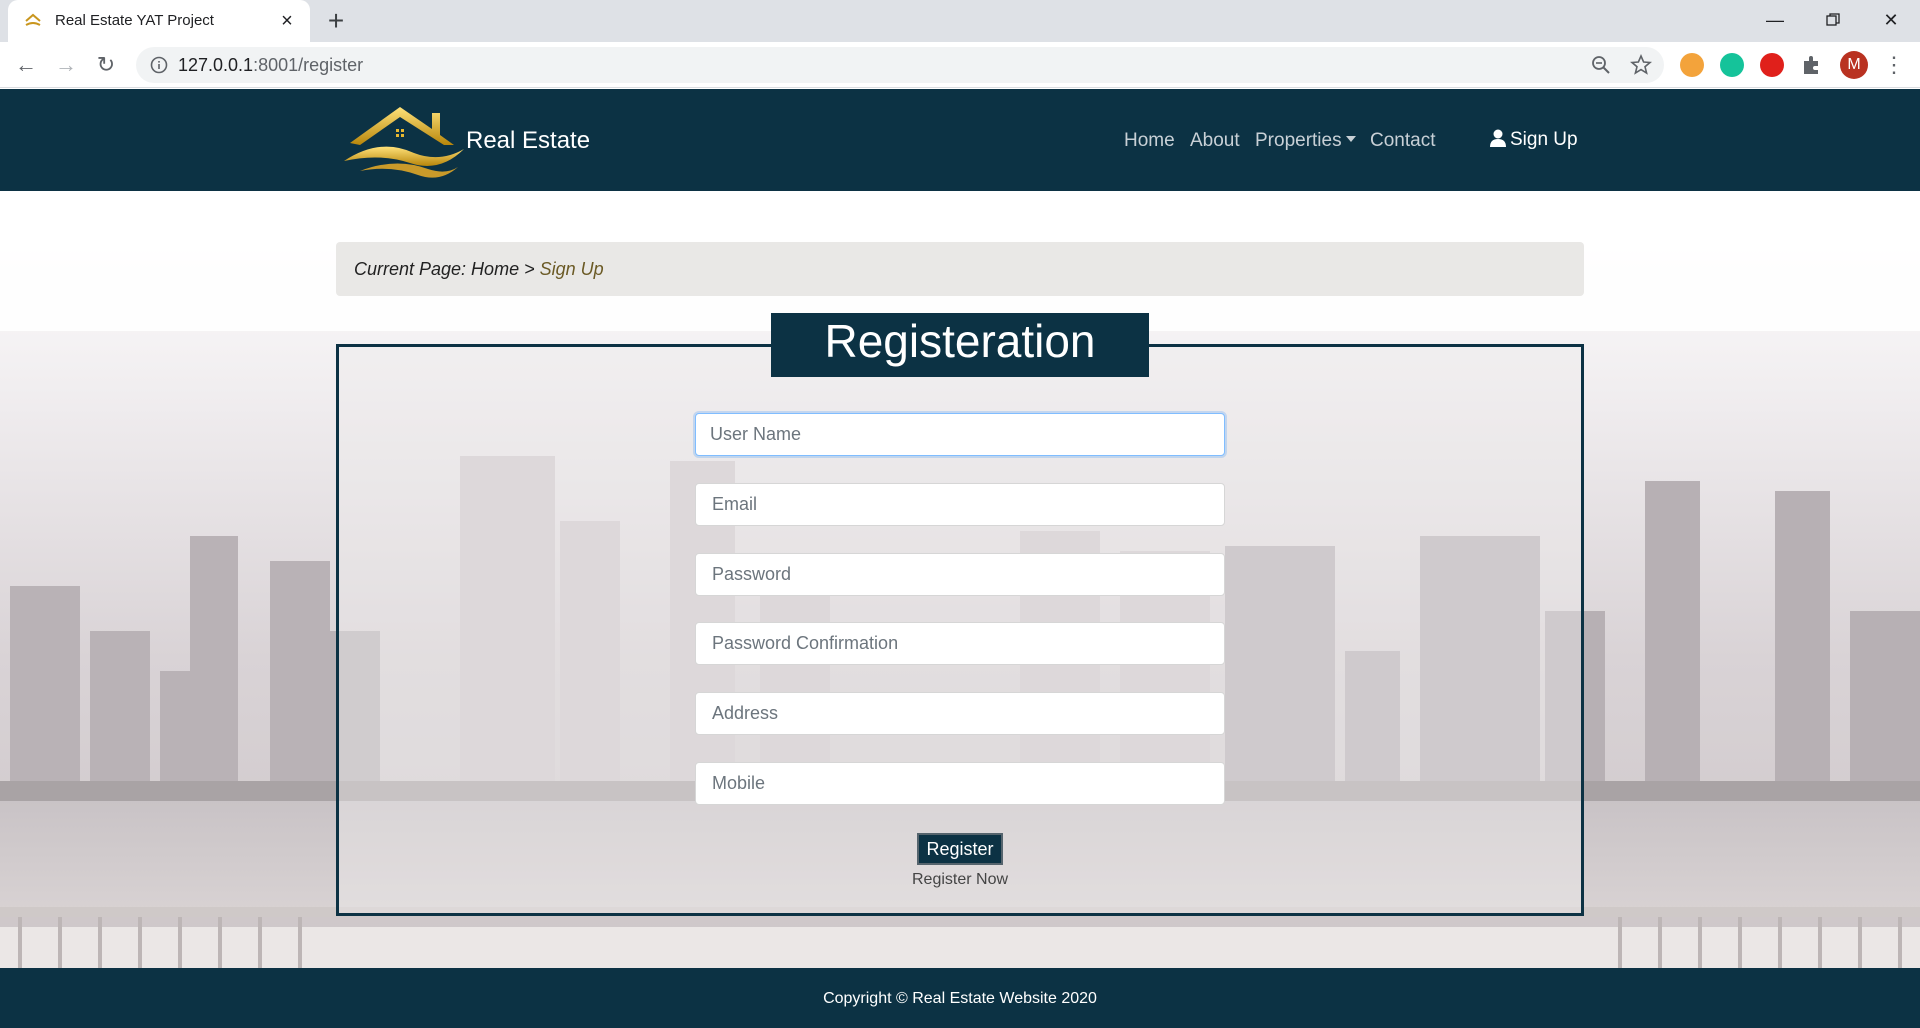  I want to click on browser-toolbar: ← → ↻ 127.0.0.1:8001/register M ⋮, so click(960, 65).